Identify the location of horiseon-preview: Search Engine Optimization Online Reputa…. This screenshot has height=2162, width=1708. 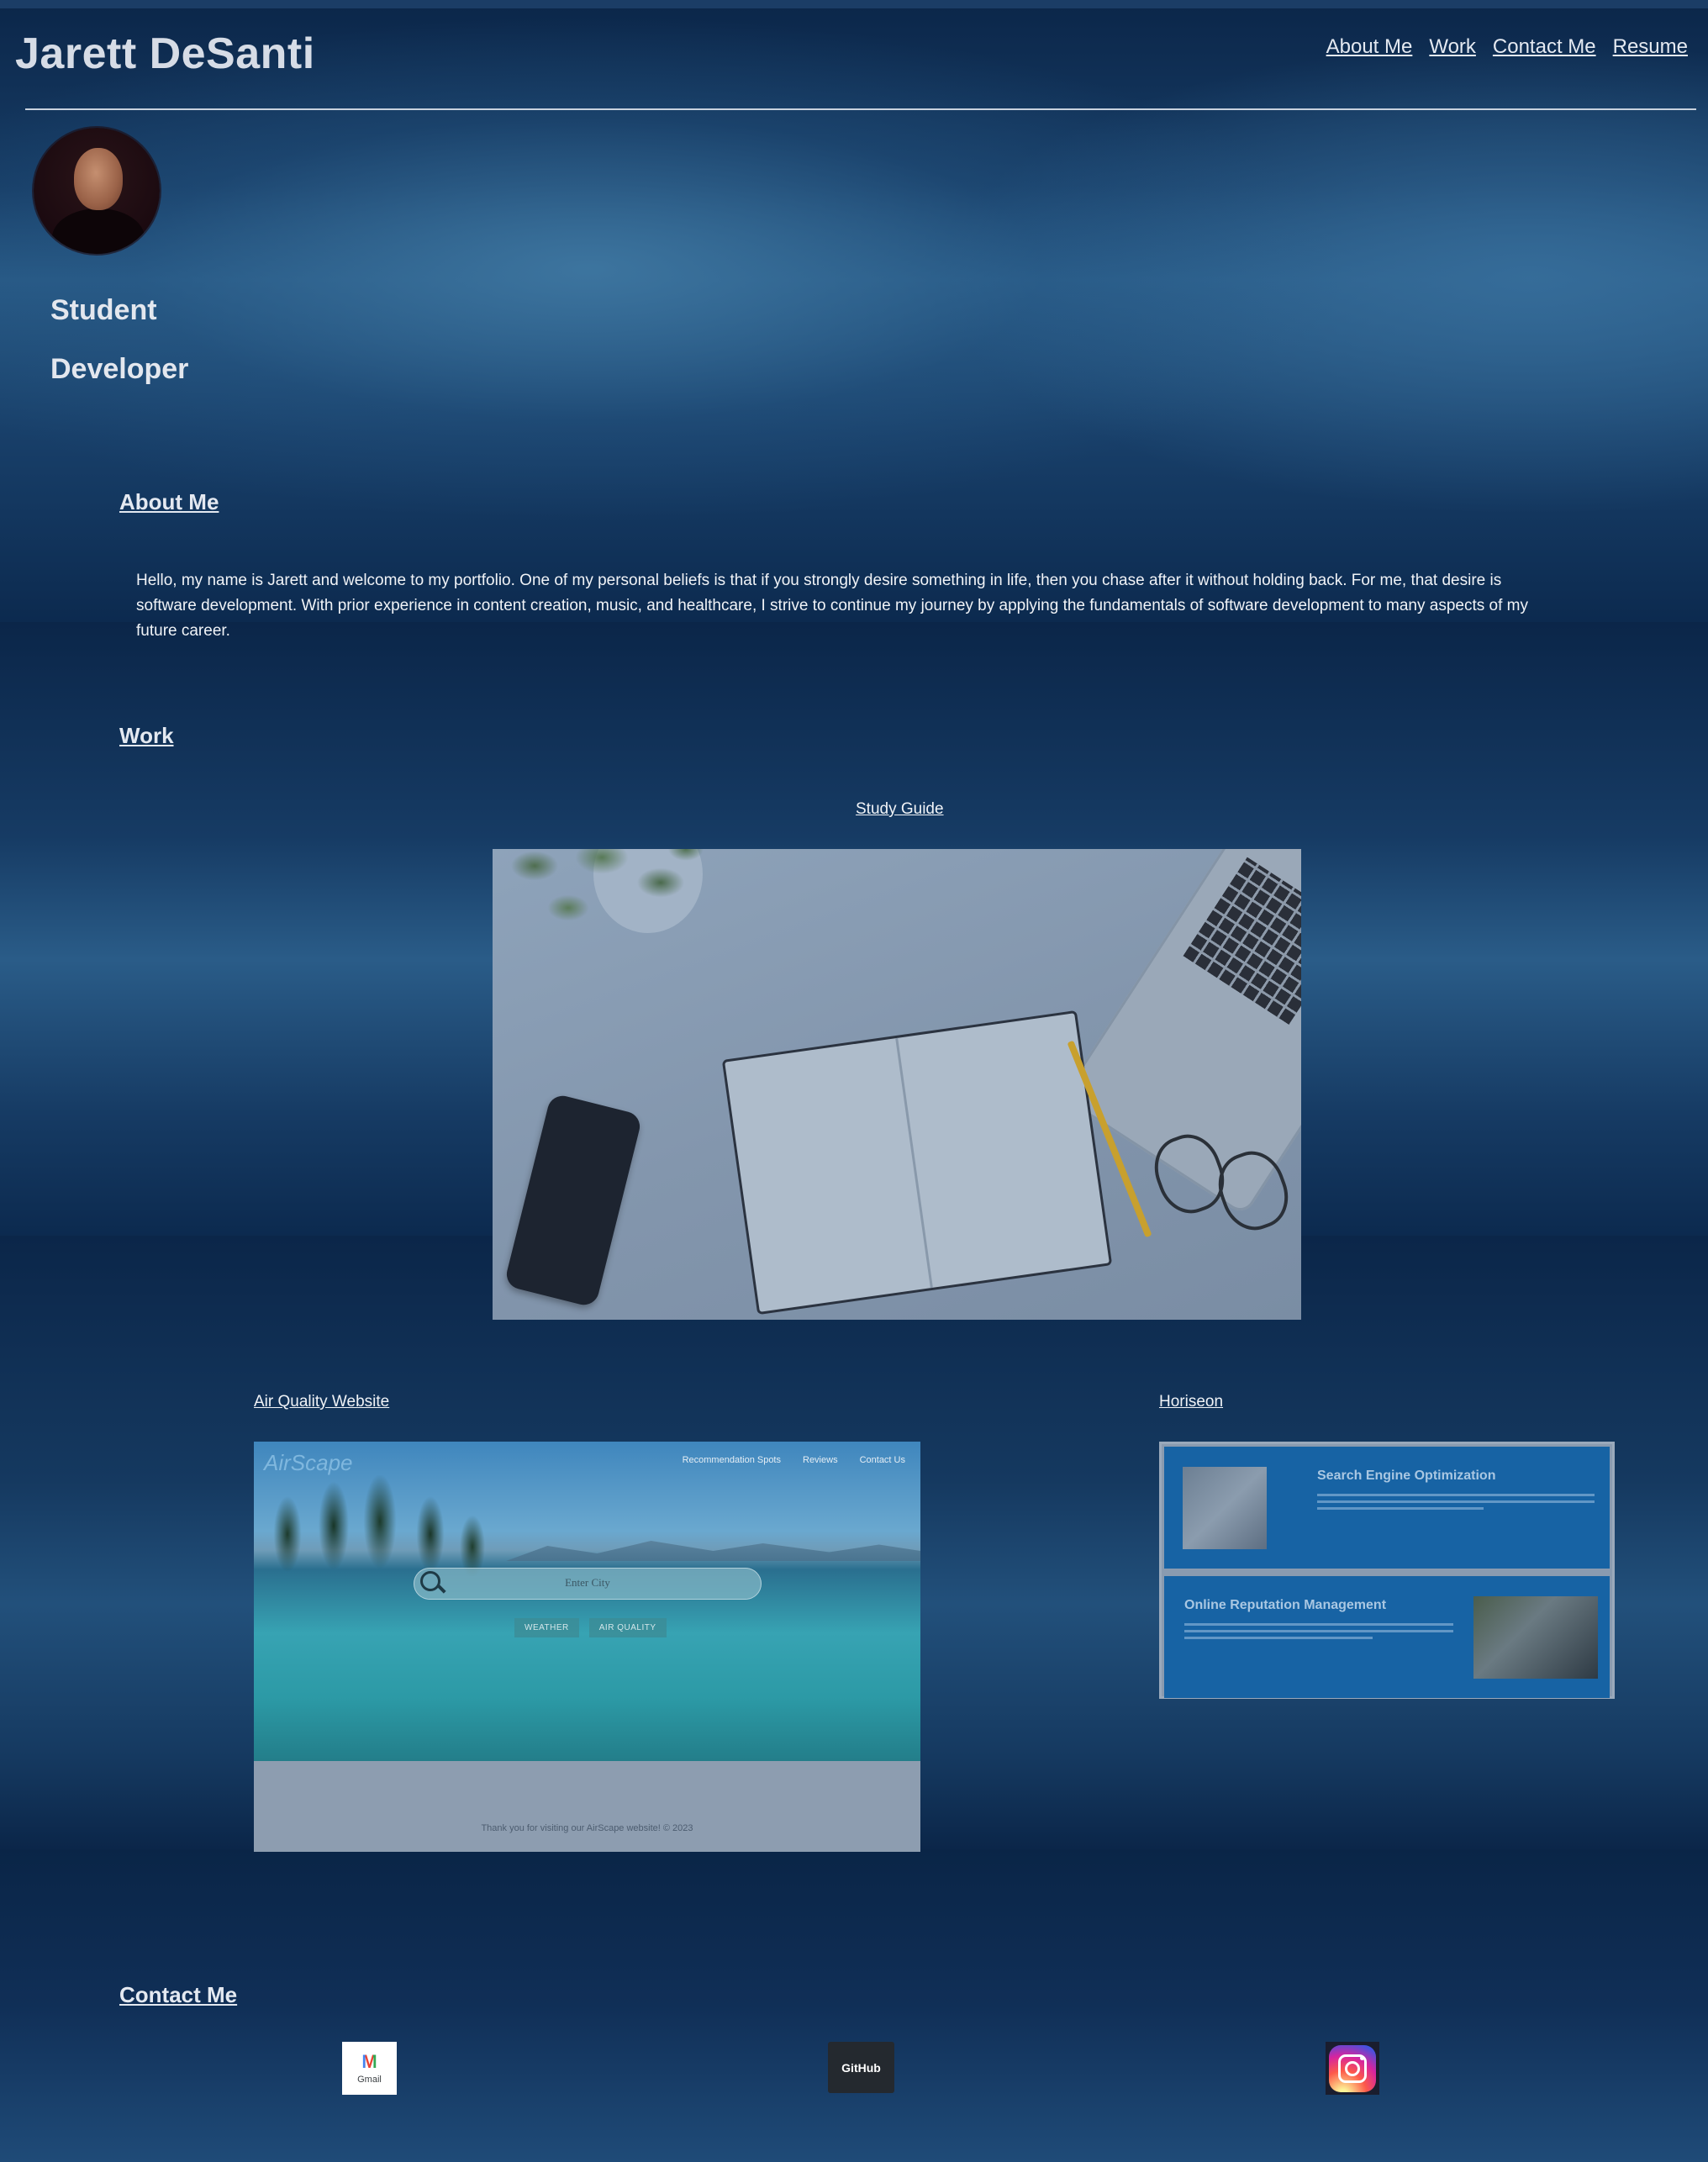
(1387, 1570).